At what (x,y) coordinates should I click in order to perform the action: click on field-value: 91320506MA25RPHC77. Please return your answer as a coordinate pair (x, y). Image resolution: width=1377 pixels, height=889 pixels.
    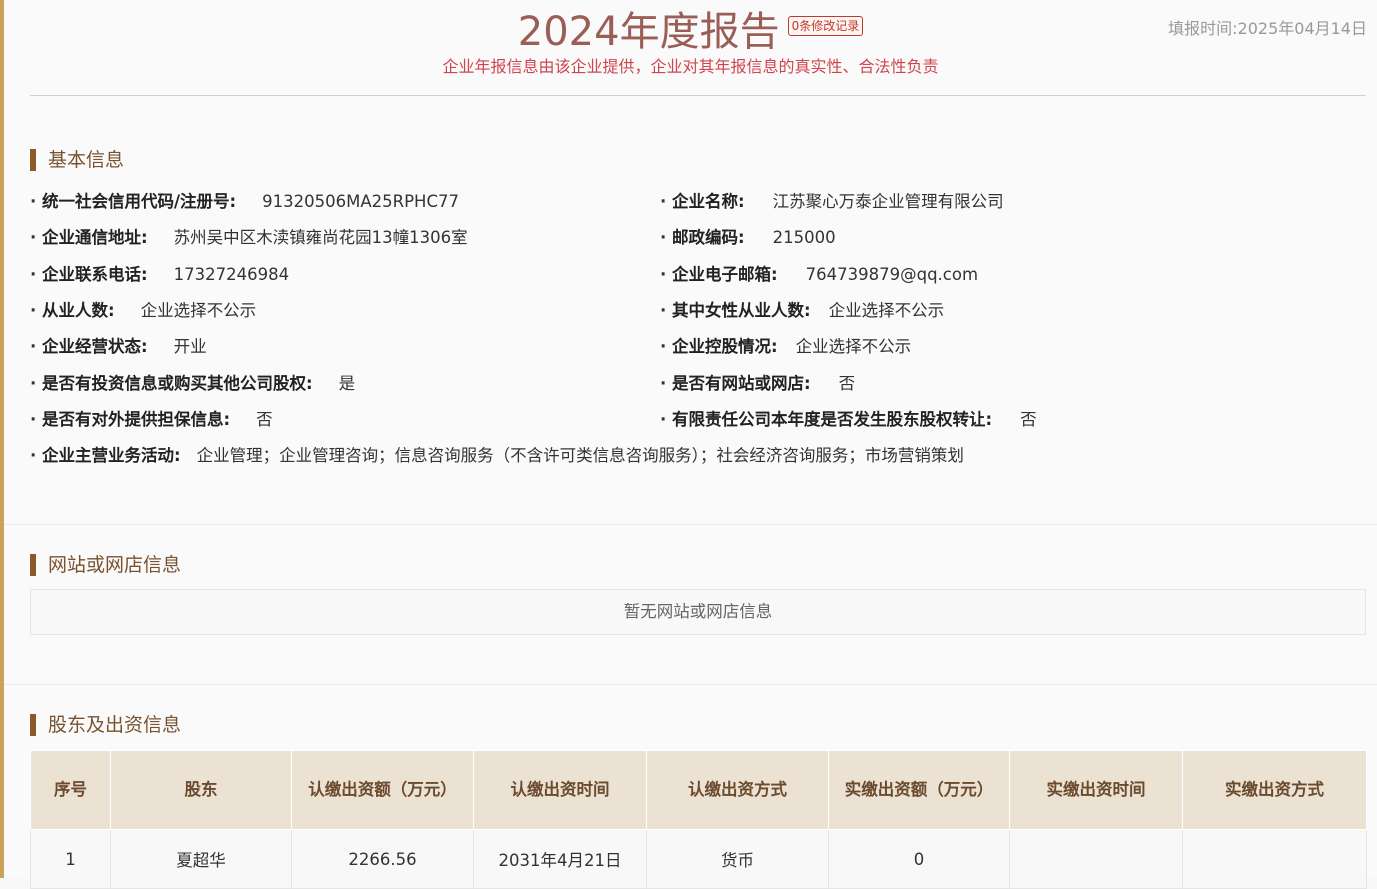
    Looking at the image, I should click on (360, 201).